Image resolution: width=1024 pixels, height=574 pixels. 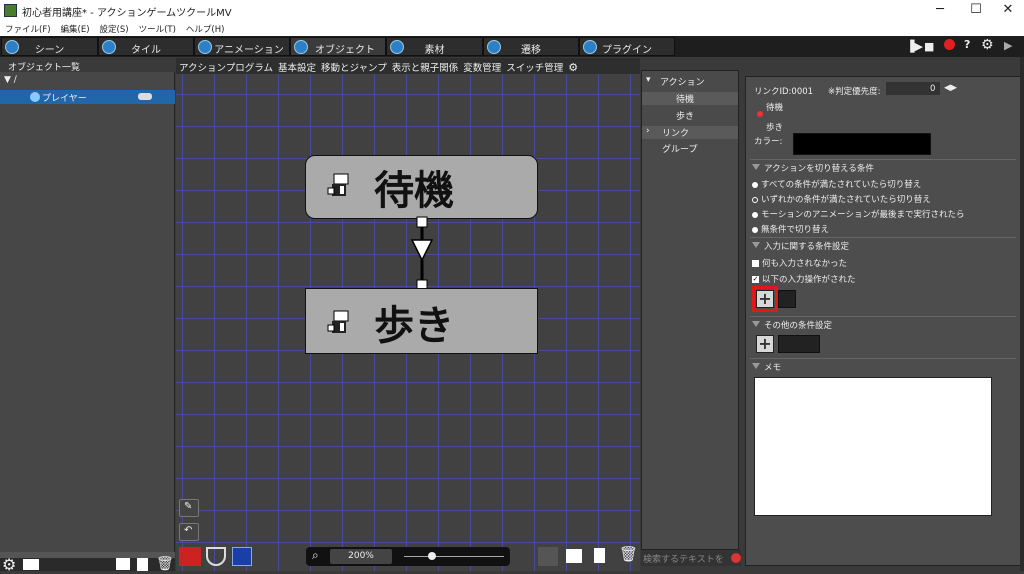 What do you see at coordinates (690, 115) in the screenshot?
I see `tree-action-walk: 歩き` at bounding box center [690, 115].